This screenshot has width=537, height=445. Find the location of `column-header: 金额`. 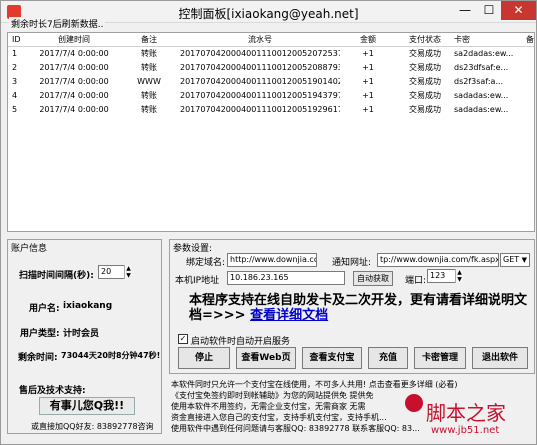

column-header: 金额 is located at coordinates (368, 40).